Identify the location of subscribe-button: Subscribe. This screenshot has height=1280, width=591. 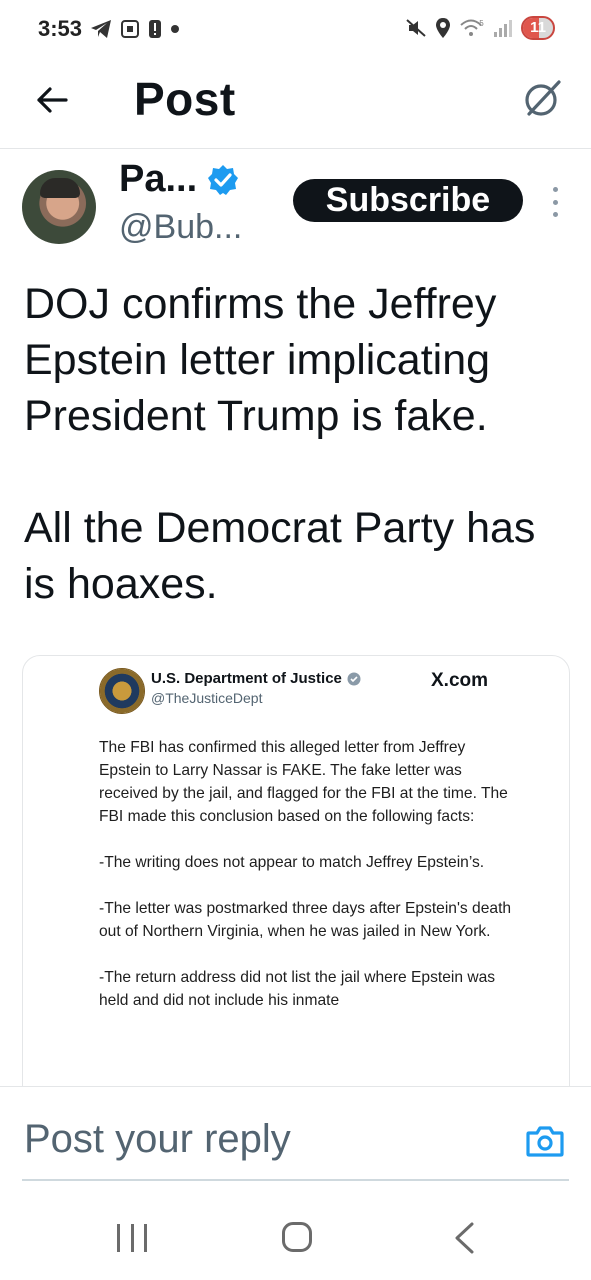
(408, 200).